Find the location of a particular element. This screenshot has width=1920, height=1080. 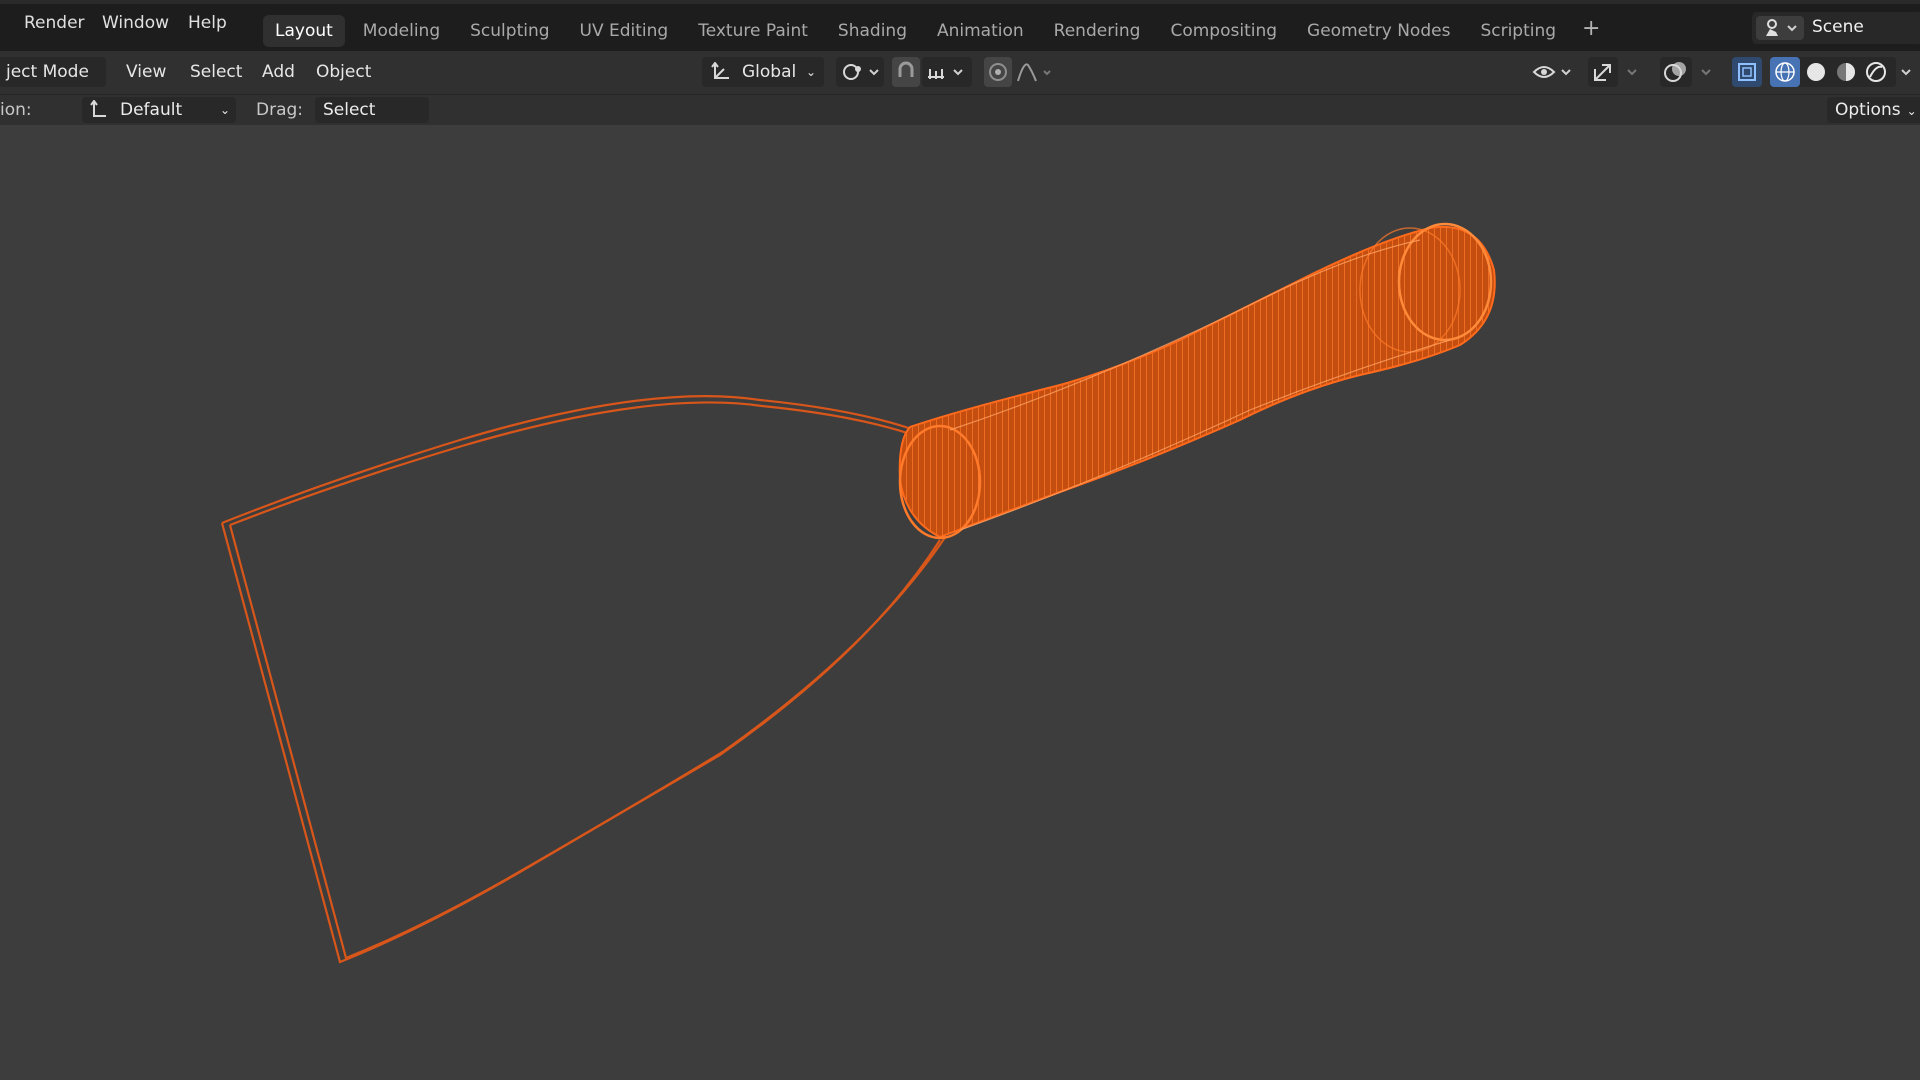

drag-dropdown: Select Box⌄ is located at coordinates (372, 121).